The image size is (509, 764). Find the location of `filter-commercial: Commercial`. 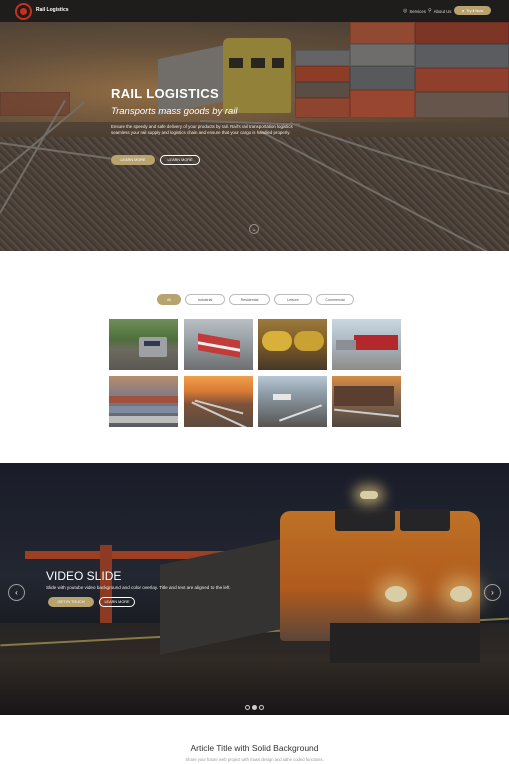

filter-commercial: Commercial is located at coordinates (335, 299).